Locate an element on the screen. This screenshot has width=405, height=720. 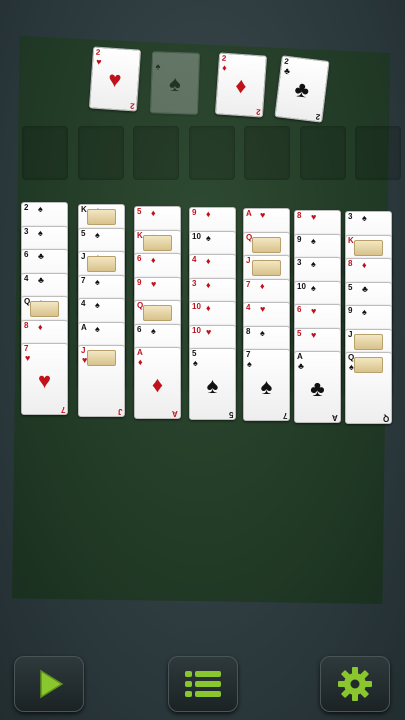
playing-card: J ♥ J is located at coordinates (101, 381).